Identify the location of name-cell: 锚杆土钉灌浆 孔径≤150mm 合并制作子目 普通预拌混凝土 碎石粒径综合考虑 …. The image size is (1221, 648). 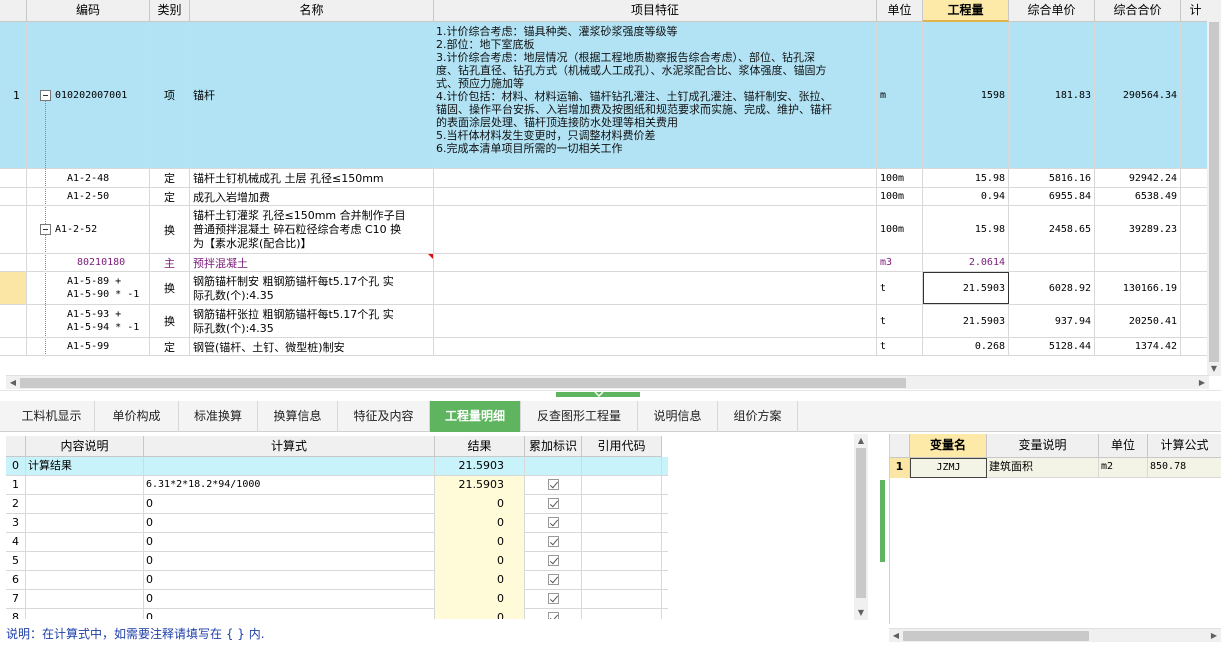
(312, 229).